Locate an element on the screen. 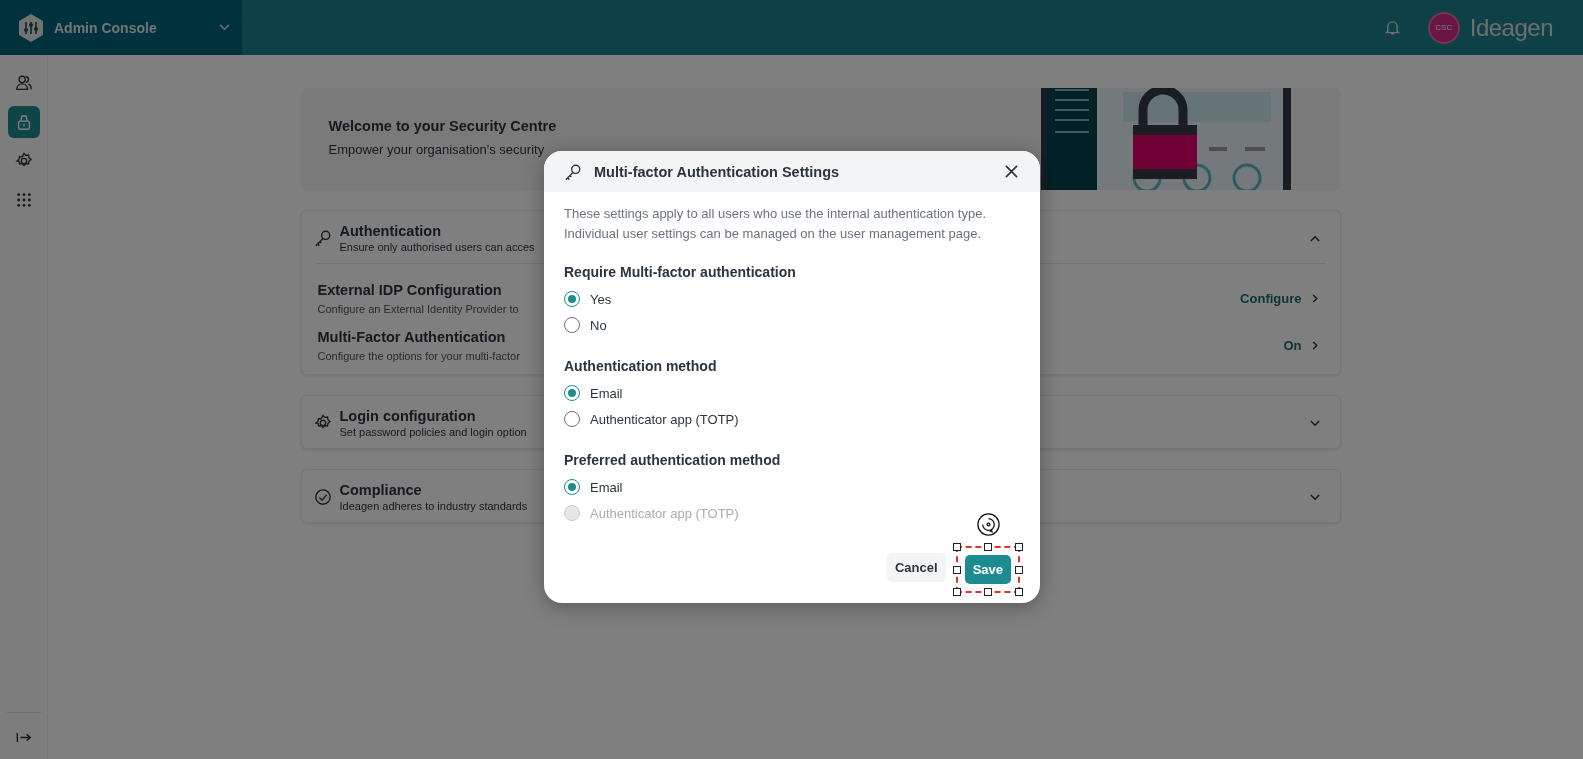  group-label: Preferred authentication method is located at coordinates (673, 460).